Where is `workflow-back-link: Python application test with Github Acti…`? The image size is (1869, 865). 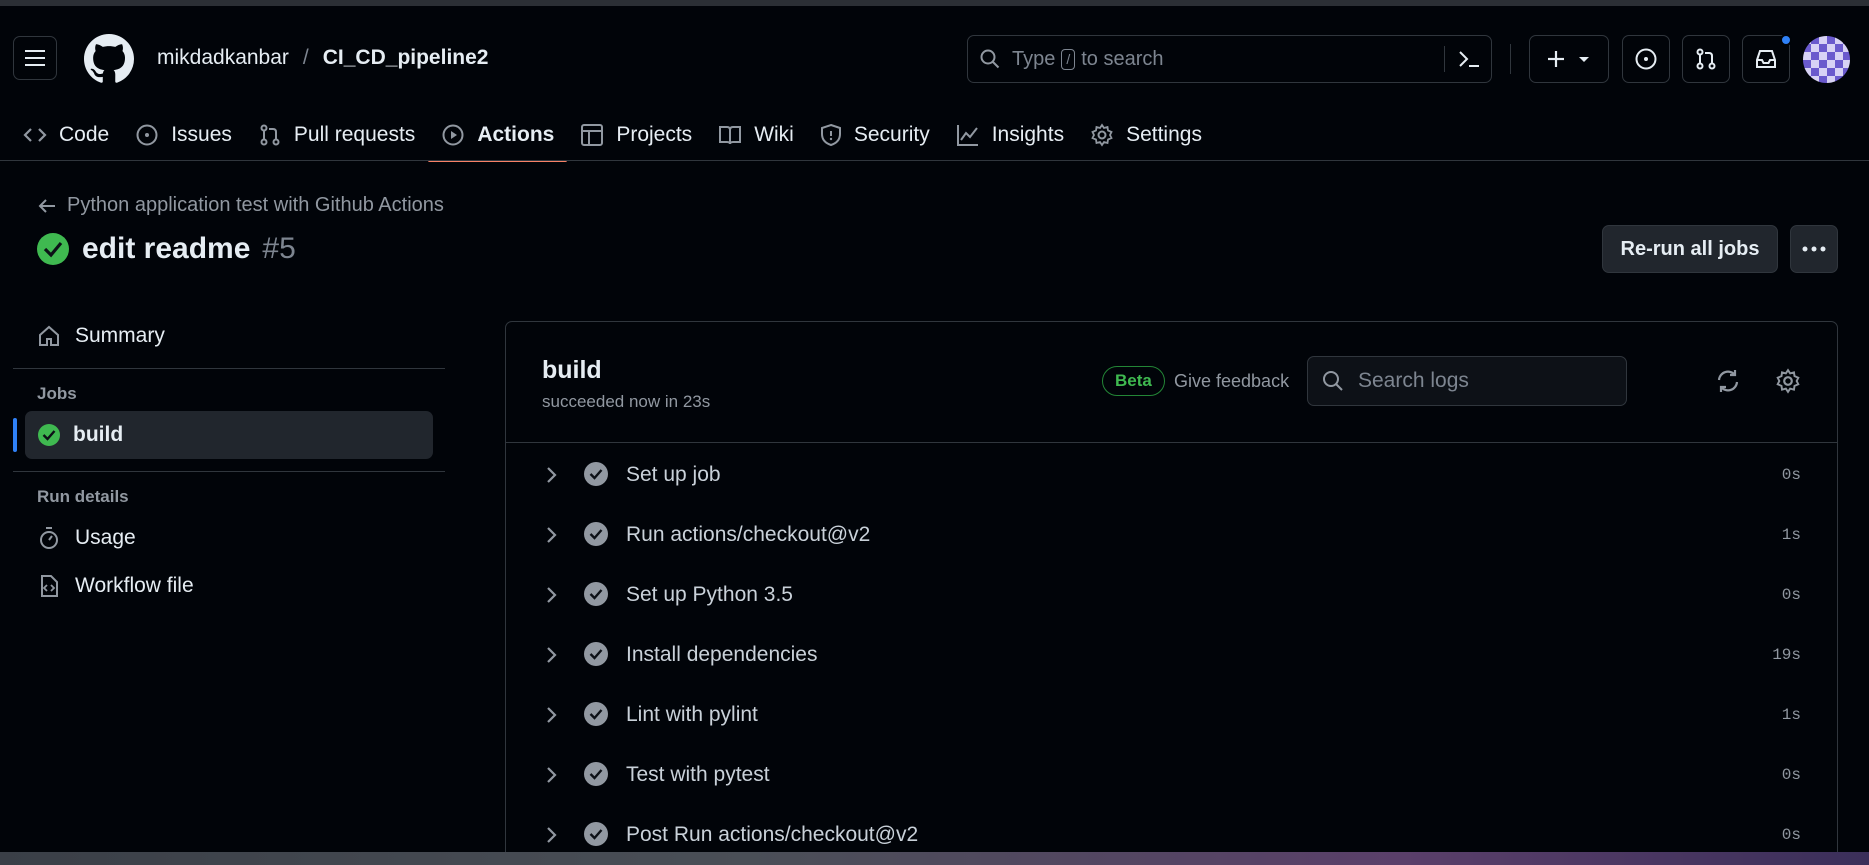 workflow-back-link: Python application test with Github Acti… is located at coordinates (240, 205).